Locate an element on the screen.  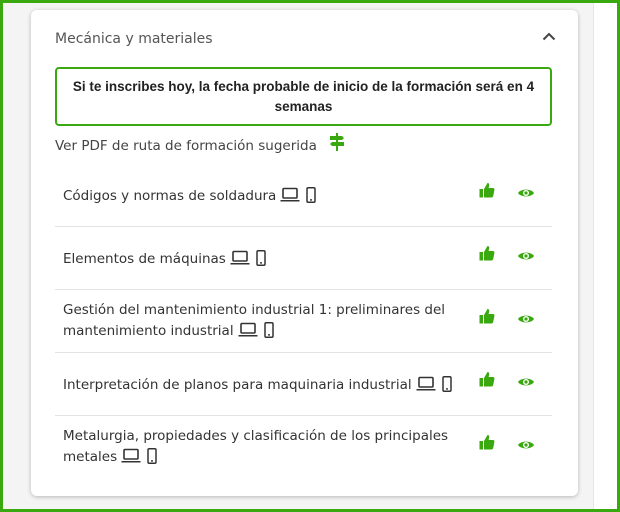
right-panel-strip is located at coordinates (605, 256).